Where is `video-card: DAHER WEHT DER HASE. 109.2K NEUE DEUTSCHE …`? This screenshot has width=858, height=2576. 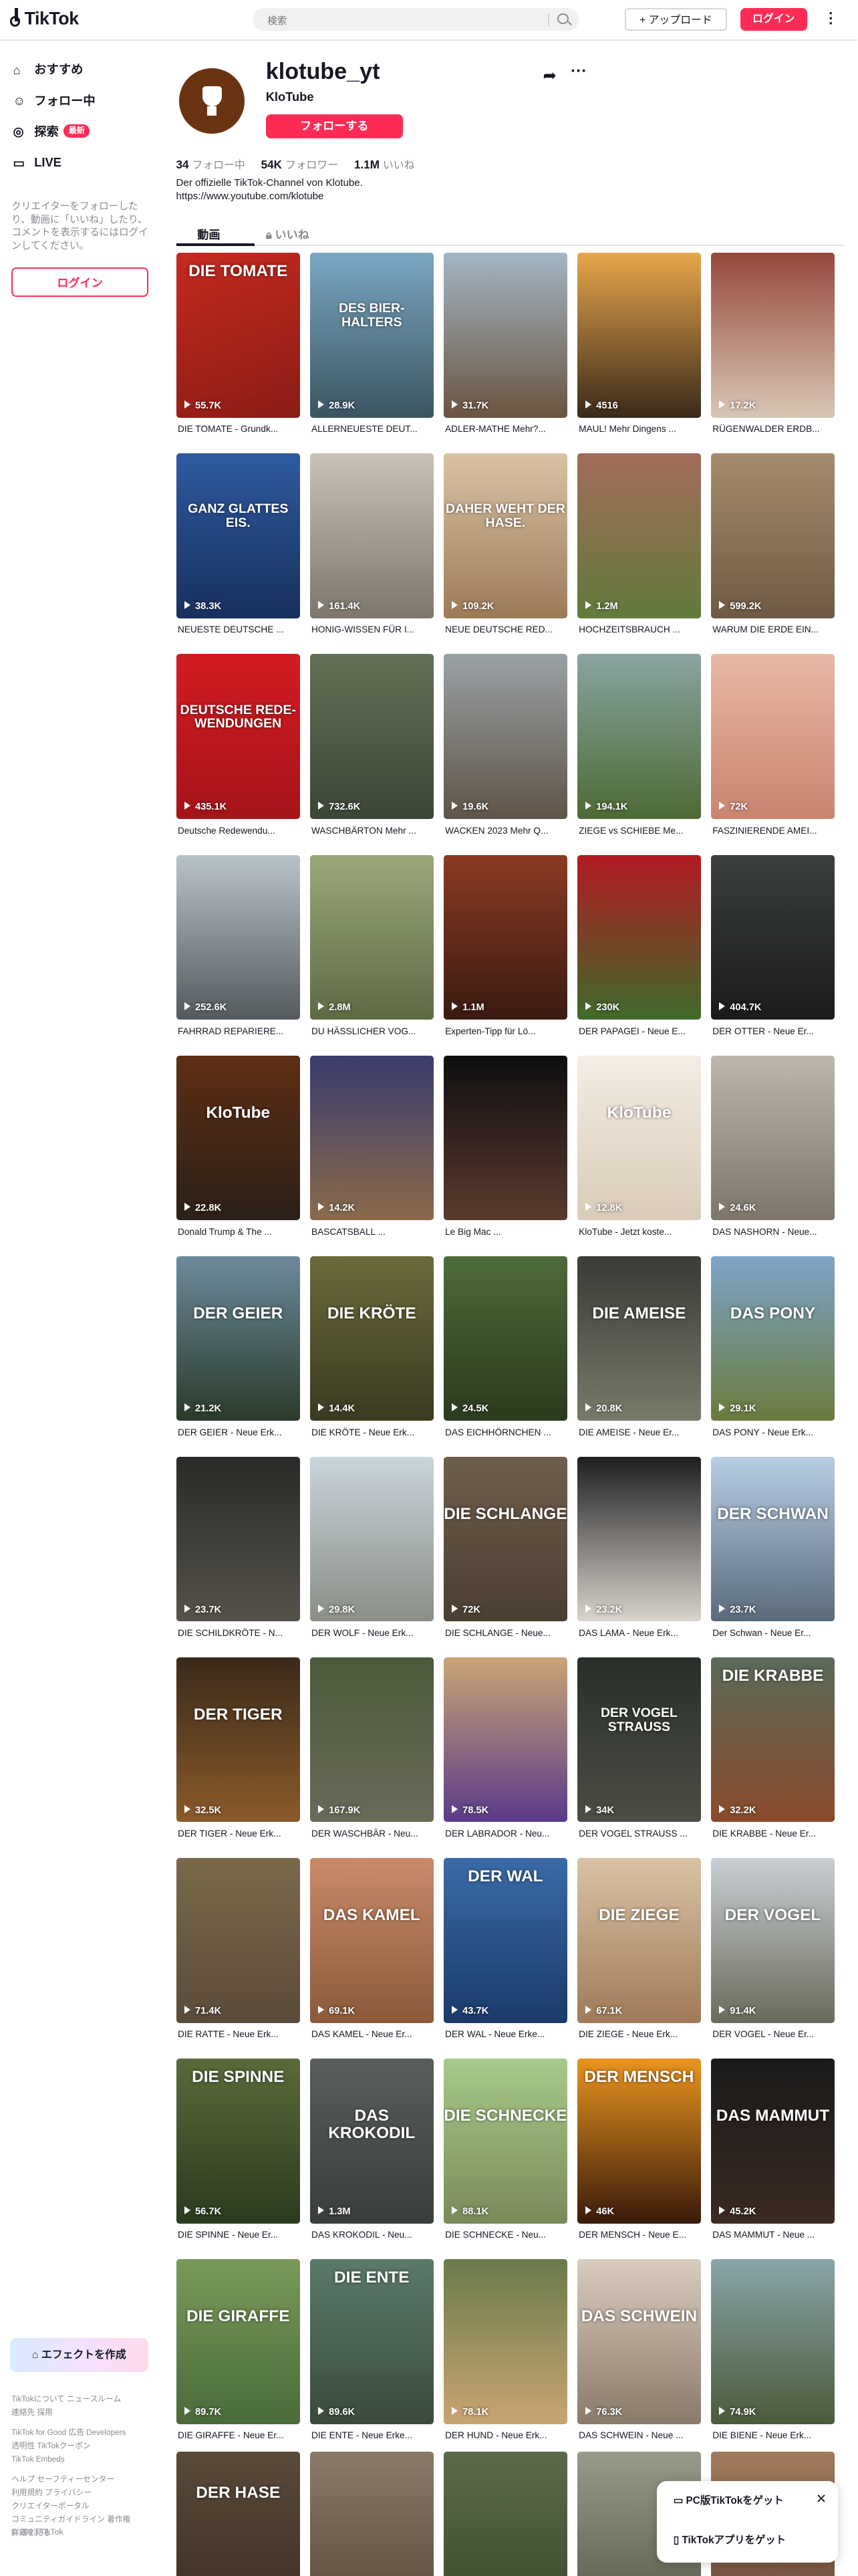 video-card: DAHER WEHT DER HASE. 109.2K NEUE DEUTSCHE … is located at coordinates (505, 553).